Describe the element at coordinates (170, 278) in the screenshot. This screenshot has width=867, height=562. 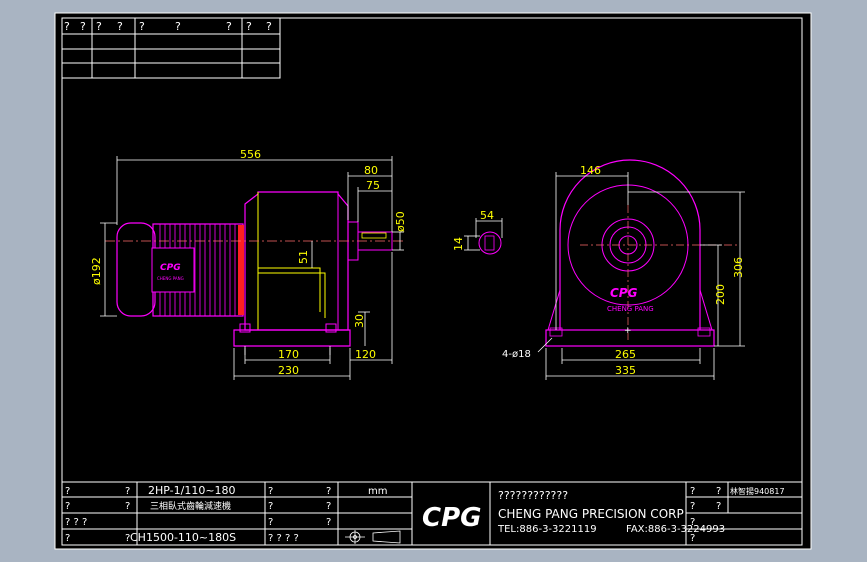
I see `motor-brand: CHENG PANG` at that location.